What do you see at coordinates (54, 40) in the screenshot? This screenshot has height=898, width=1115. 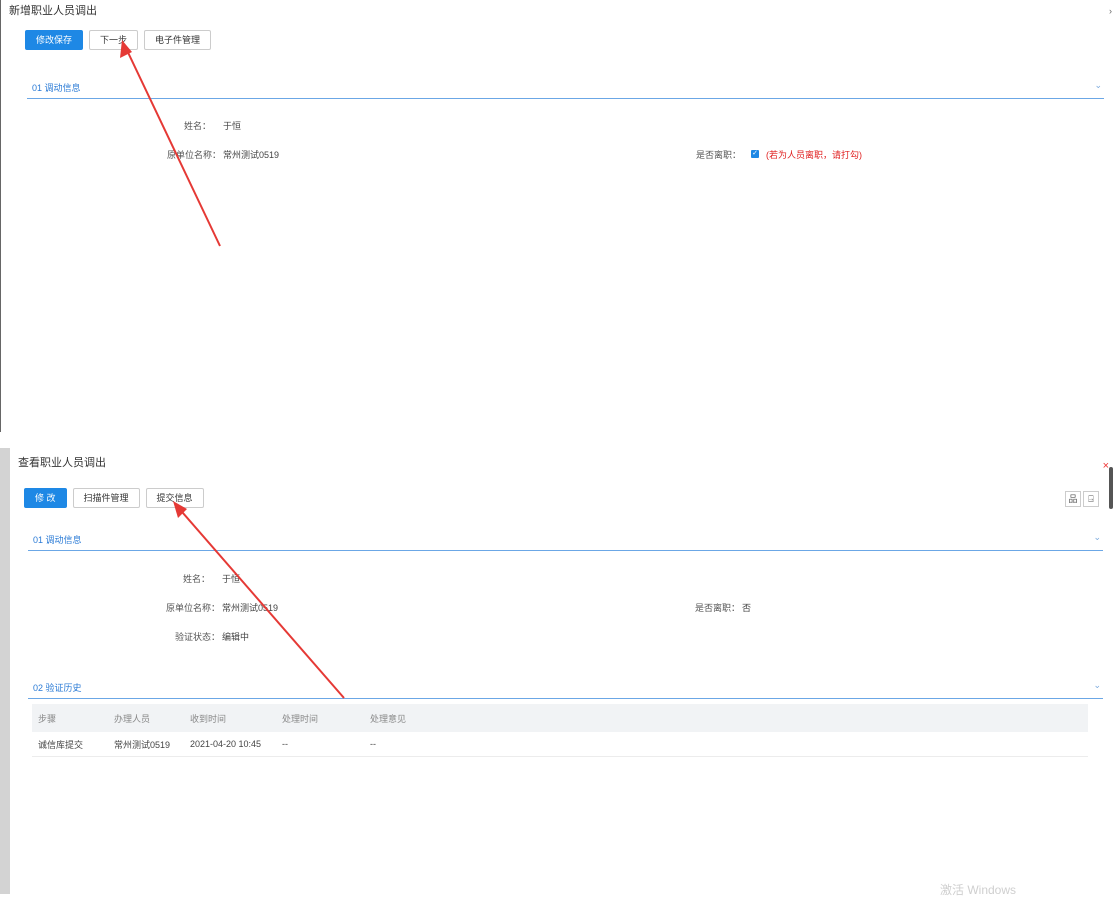 I see `save-button: 修改保存` at bounding box center [54, 40].